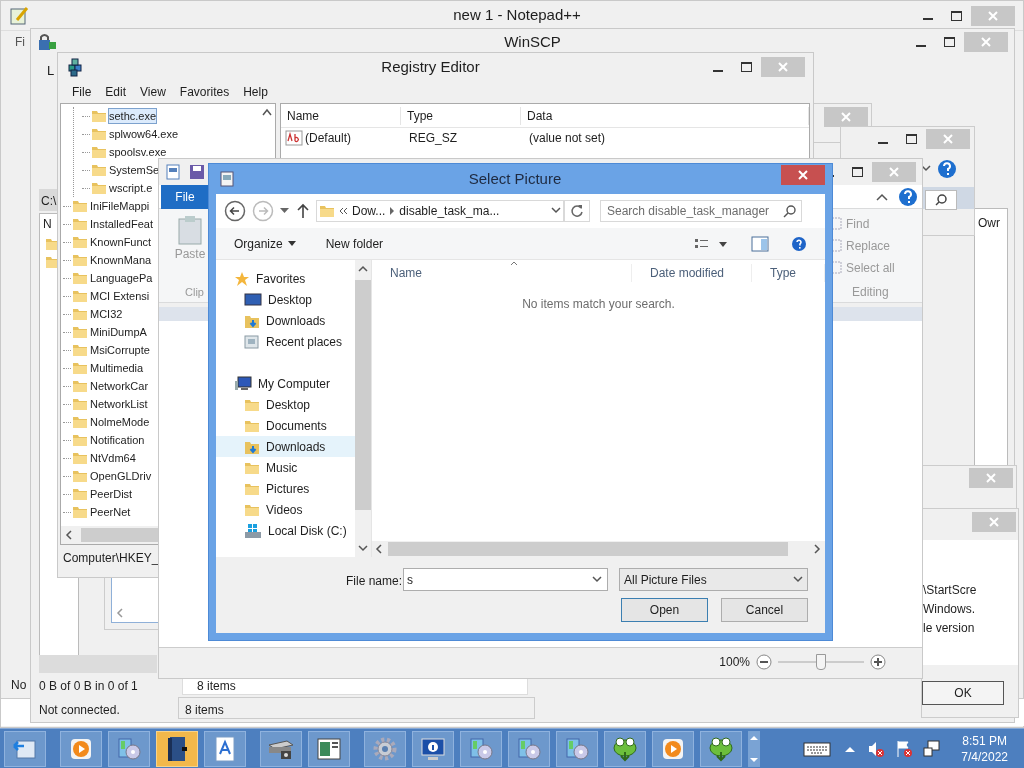 Image resolution: width=1024 pixels, height=768 pixels. I want to click on column-header: Name, so click(406, 273).